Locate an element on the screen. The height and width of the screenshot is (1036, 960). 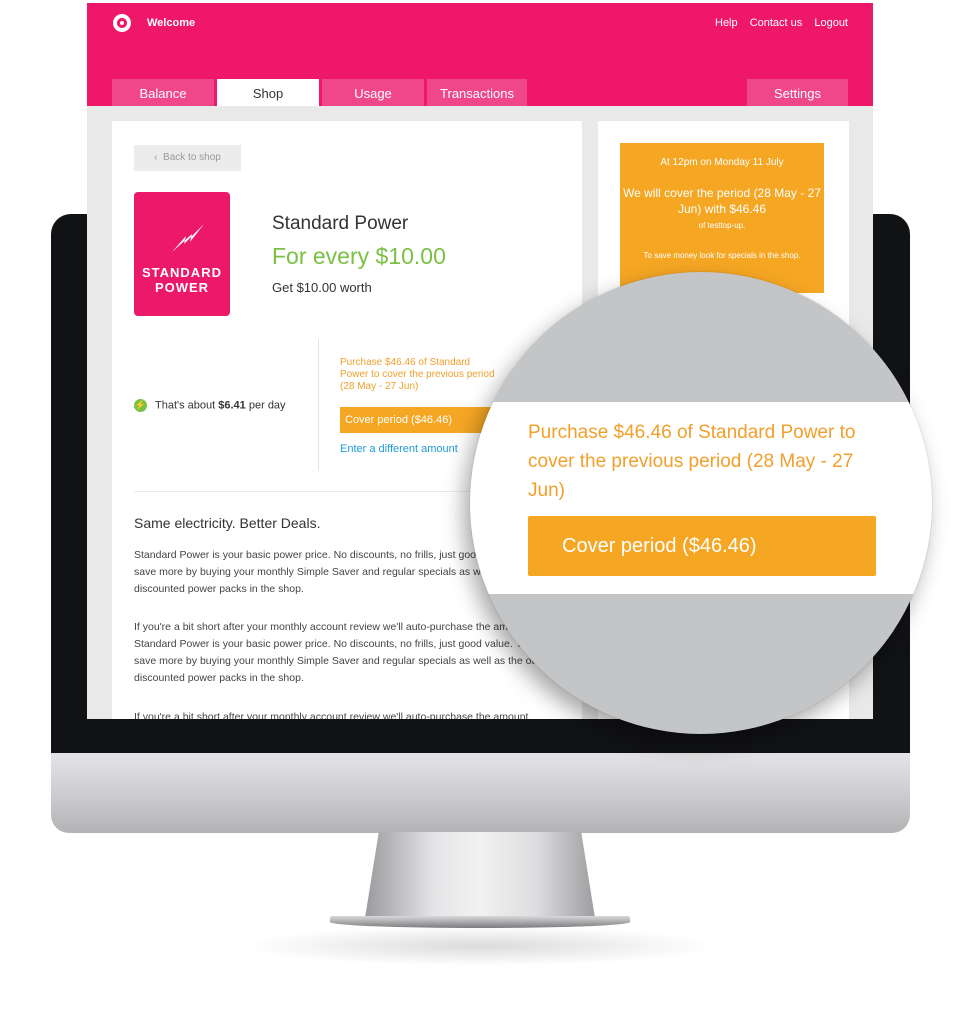
tile-line-1: STANDARD is located at coordinates (182, 272).